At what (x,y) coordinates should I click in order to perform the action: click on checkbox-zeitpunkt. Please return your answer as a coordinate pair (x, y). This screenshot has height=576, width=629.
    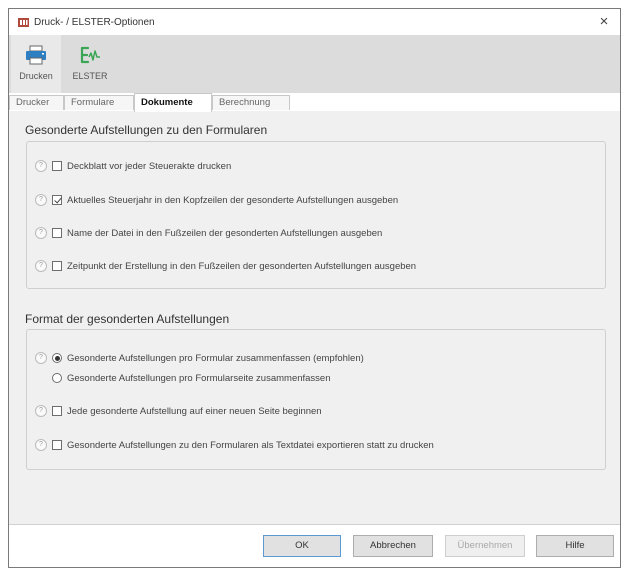
    Looking at the image, I should click on (57, 266).